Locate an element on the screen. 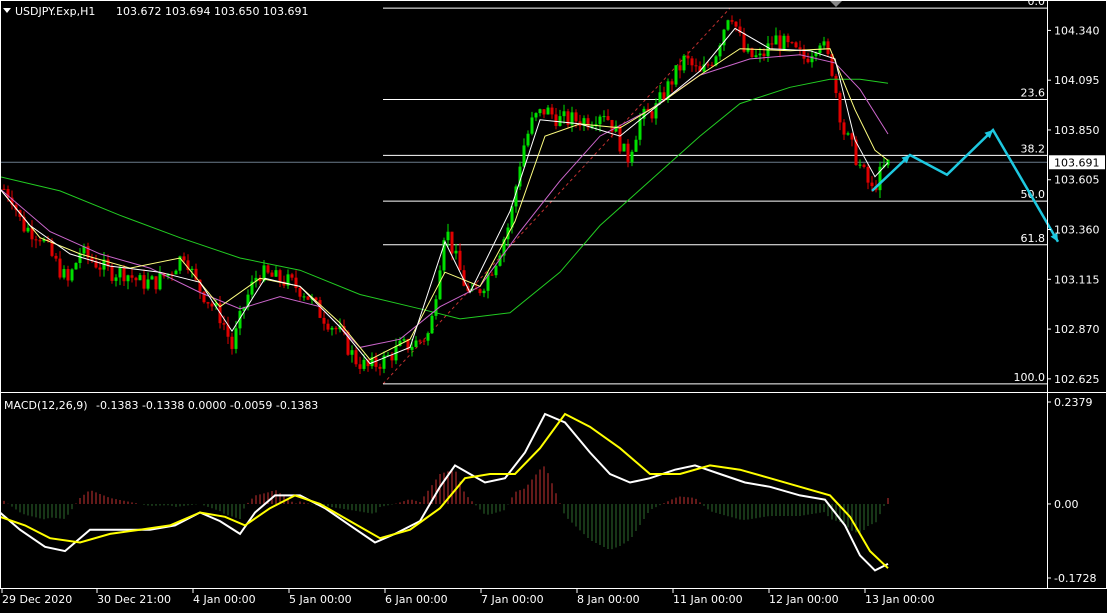 The width and height of the screenshot is (1107, 613). current-price-value: 103.691 is located at coordinates (1077, 162).